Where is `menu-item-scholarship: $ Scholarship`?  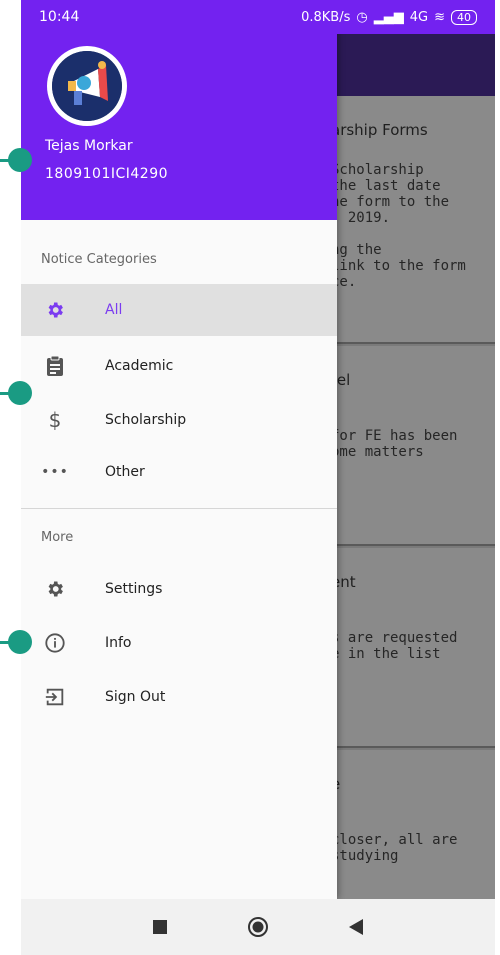 menu-item-scholarship: $ Scholarship is located at coordinates (179, 420).